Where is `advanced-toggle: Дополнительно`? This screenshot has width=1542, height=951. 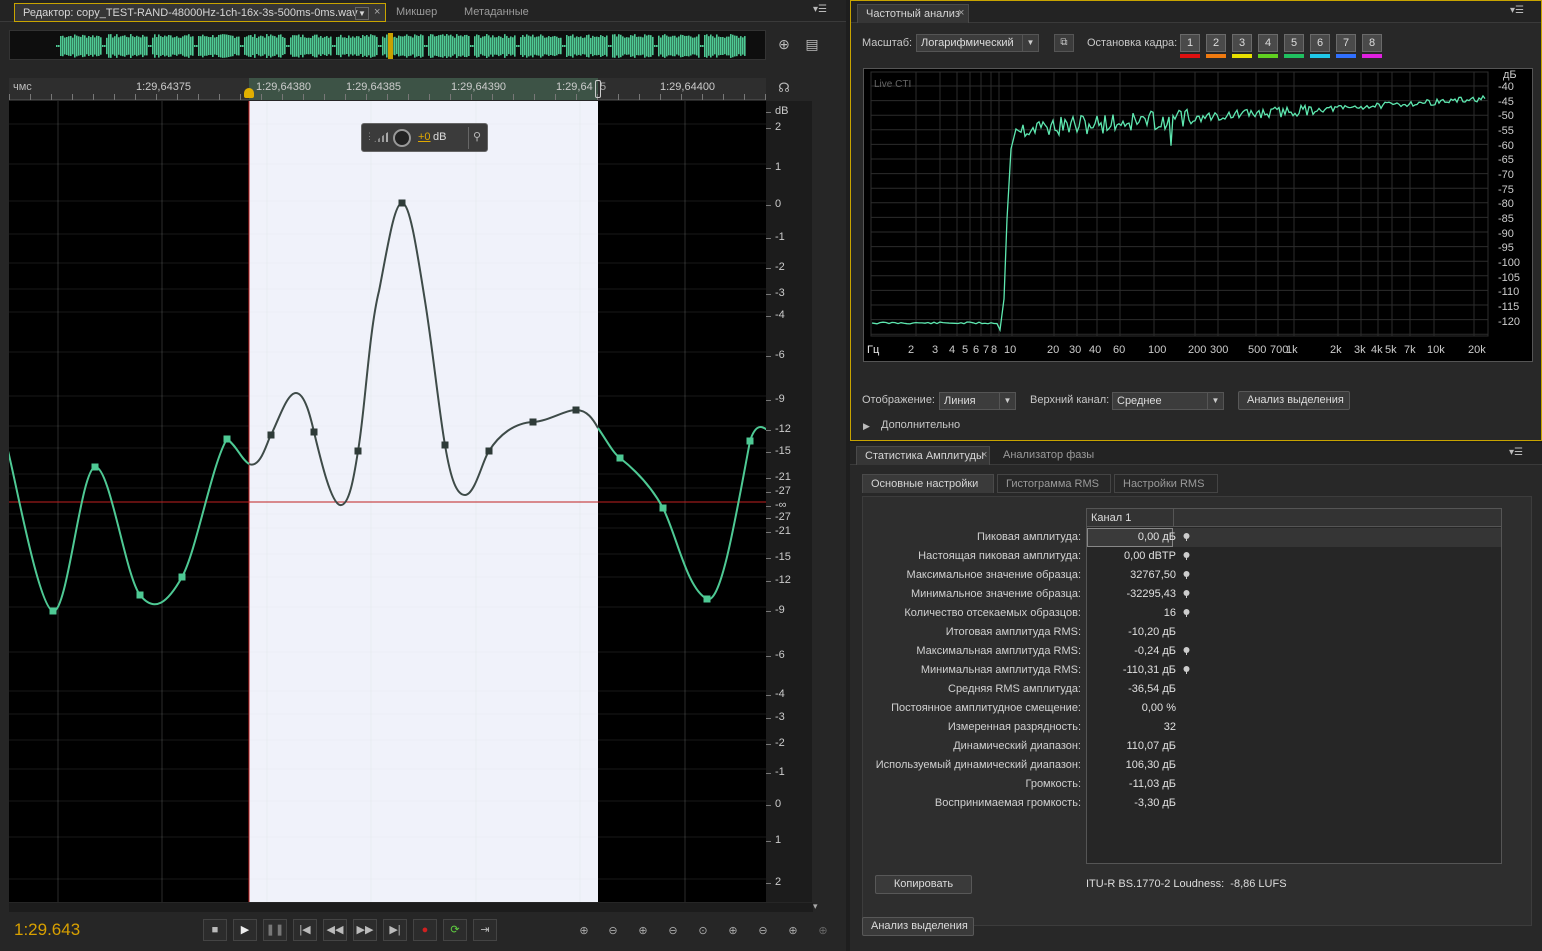
advanced-toggle: Дополнительно is located at coordinates (920, 425).